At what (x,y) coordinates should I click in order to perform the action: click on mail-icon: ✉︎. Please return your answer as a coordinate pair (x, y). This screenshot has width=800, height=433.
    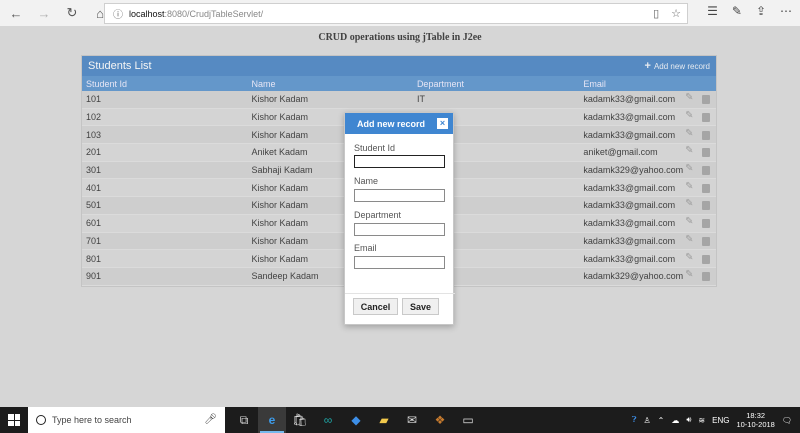
    Looking at the image, I should click on (412, 420).